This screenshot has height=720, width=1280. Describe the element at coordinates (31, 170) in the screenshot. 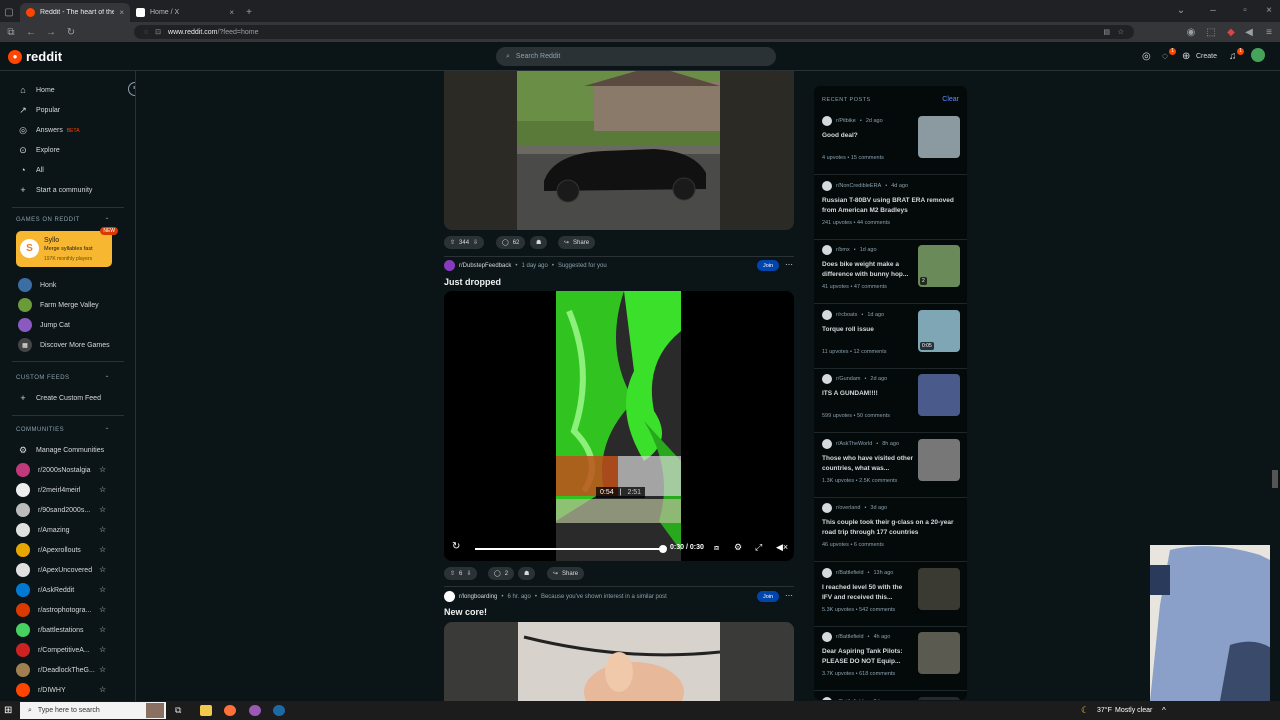

I see `sidebar-item-all: ◔ All` at that location.